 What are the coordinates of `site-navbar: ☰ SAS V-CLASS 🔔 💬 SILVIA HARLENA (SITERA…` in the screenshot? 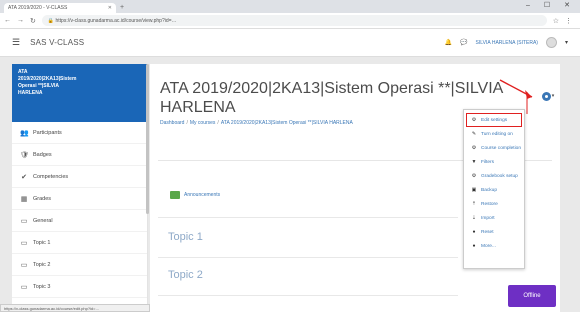 It's located at (290, 43).